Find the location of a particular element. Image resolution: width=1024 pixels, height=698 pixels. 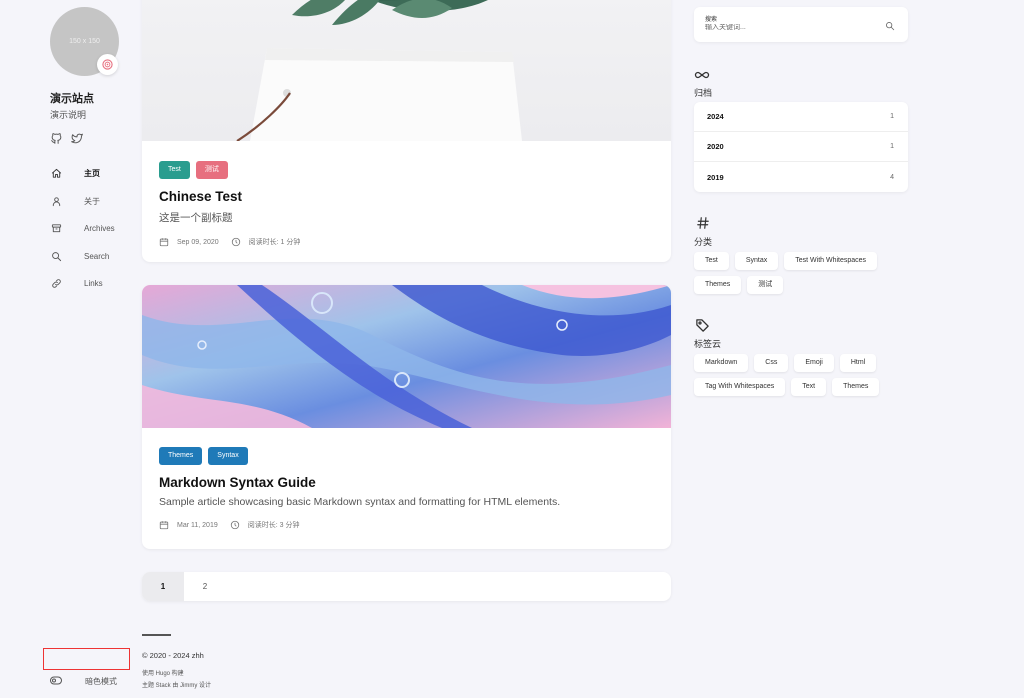

footer-copyright: © 2020 - 2024 zhh is located at coordinates (173, 655).